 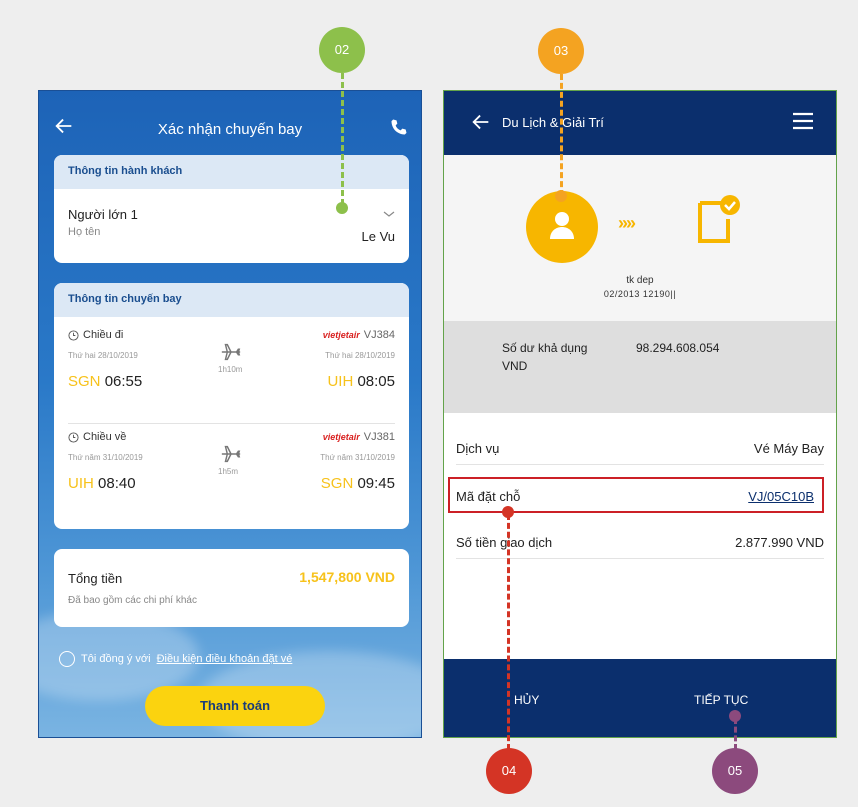 I want to click on departure-time: 08:40, so click(x=117, y=483).